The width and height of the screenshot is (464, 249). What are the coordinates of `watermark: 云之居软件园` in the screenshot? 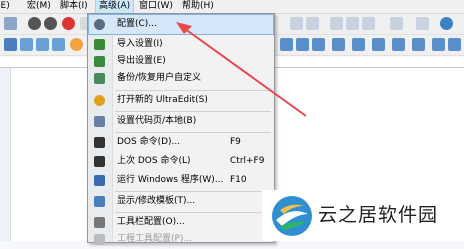 It's located at (363, 215).